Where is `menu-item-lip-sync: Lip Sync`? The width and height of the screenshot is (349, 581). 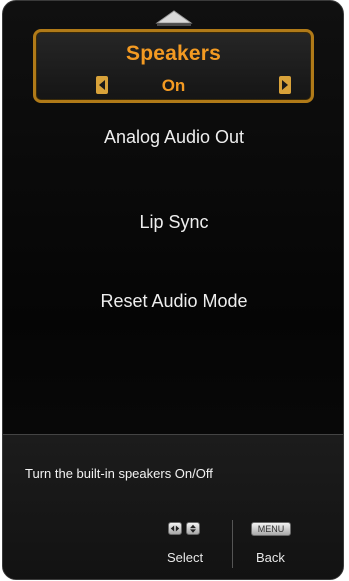
menu-item-lip-sync: Lip Sync is located at coordinates (173, 222).